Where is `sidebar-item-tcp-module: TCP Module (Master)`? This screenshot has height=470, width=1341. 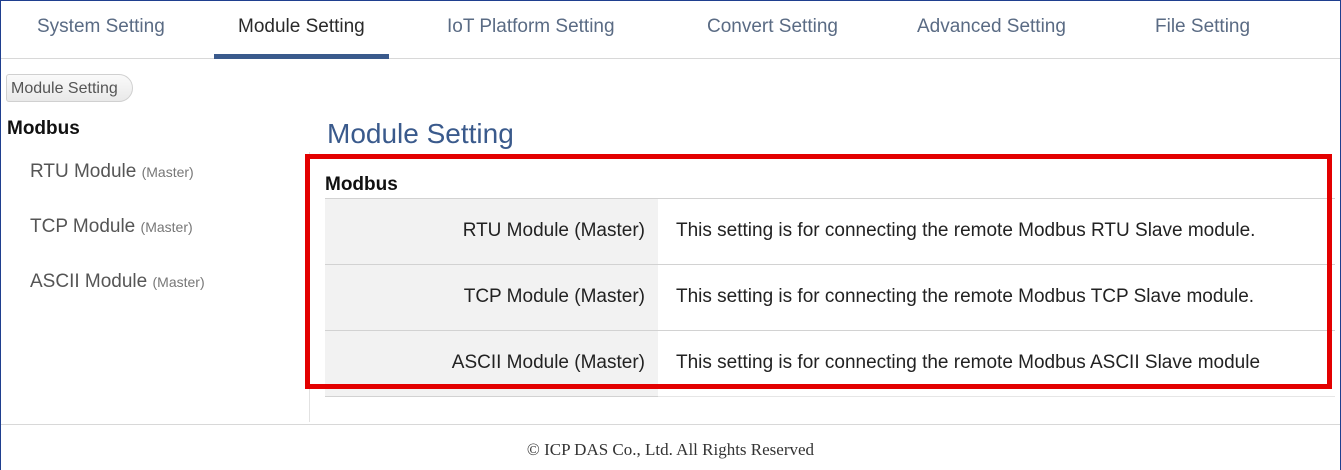 sidebar-item-tcp-module: TCP Module (Master) is located at coordinates (111, 227).